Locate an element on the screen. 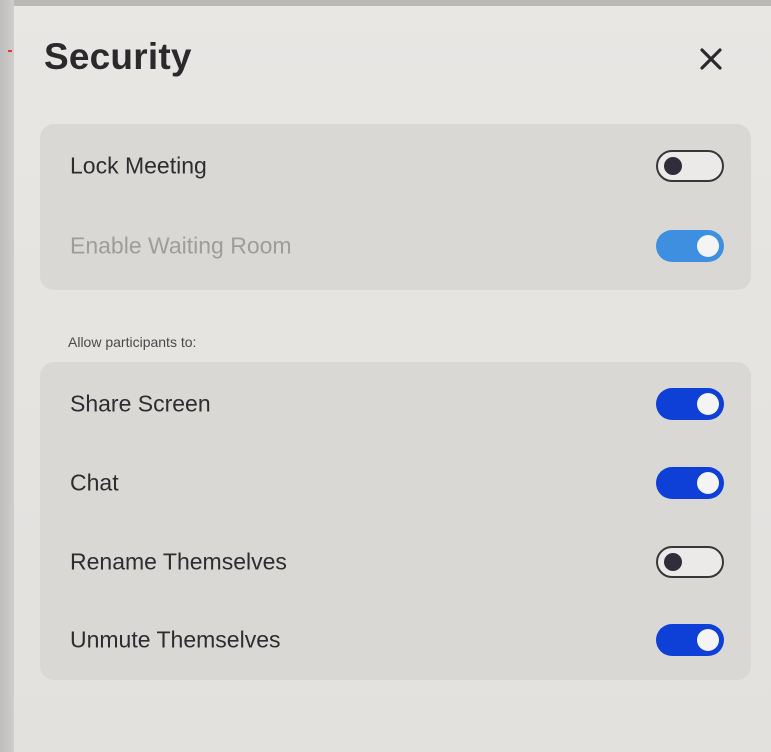 This screenshot has width=771, height=752. share-screen-toggle is located at coordinates (690, 404).